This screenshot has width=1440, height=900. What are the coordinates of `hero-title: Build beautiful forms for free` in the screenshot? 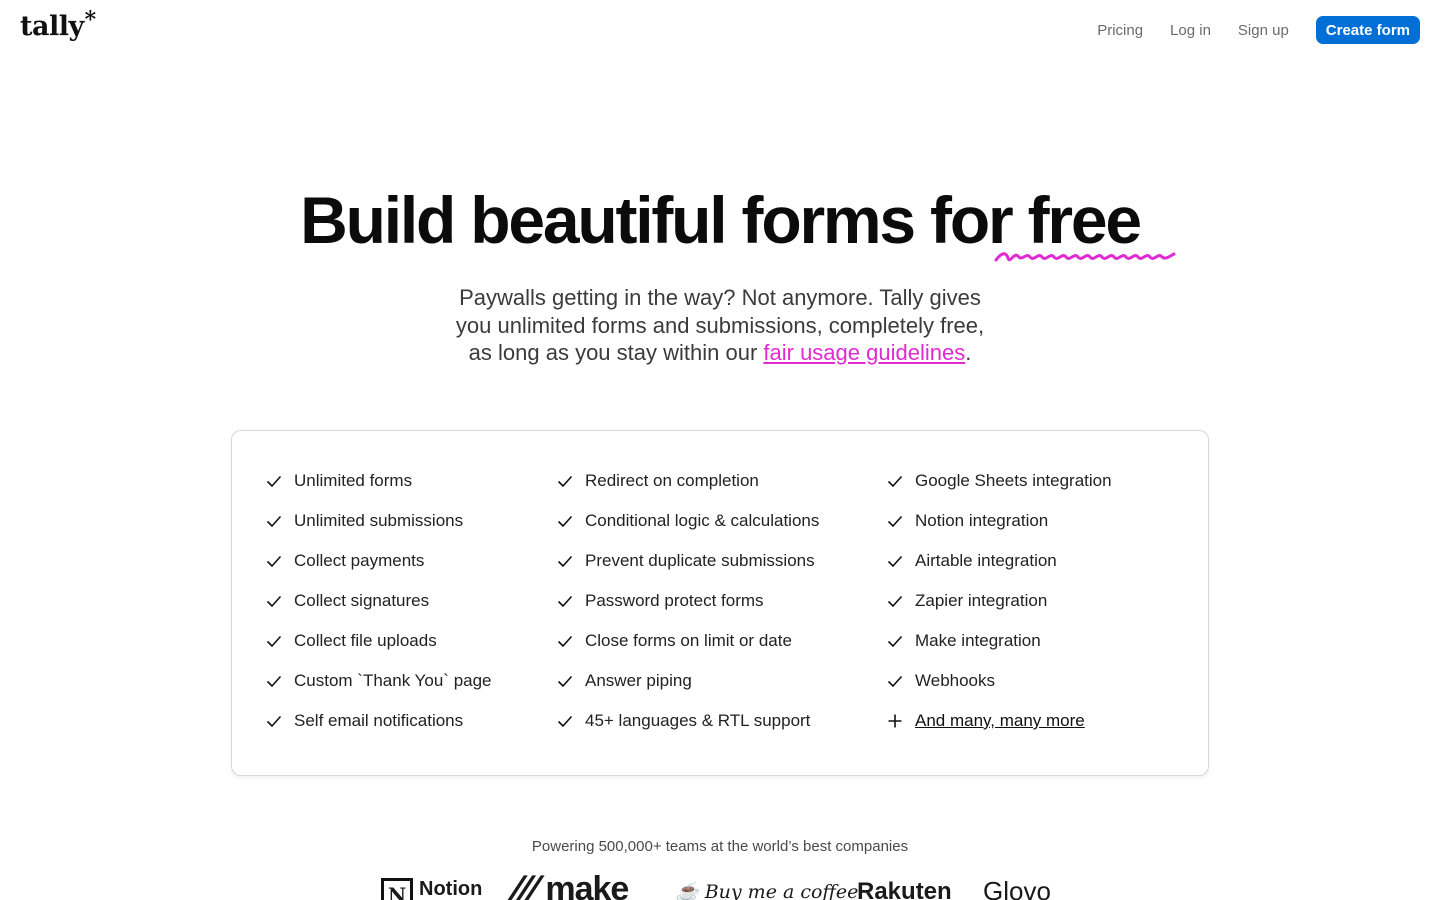 It's located at (721, 220).